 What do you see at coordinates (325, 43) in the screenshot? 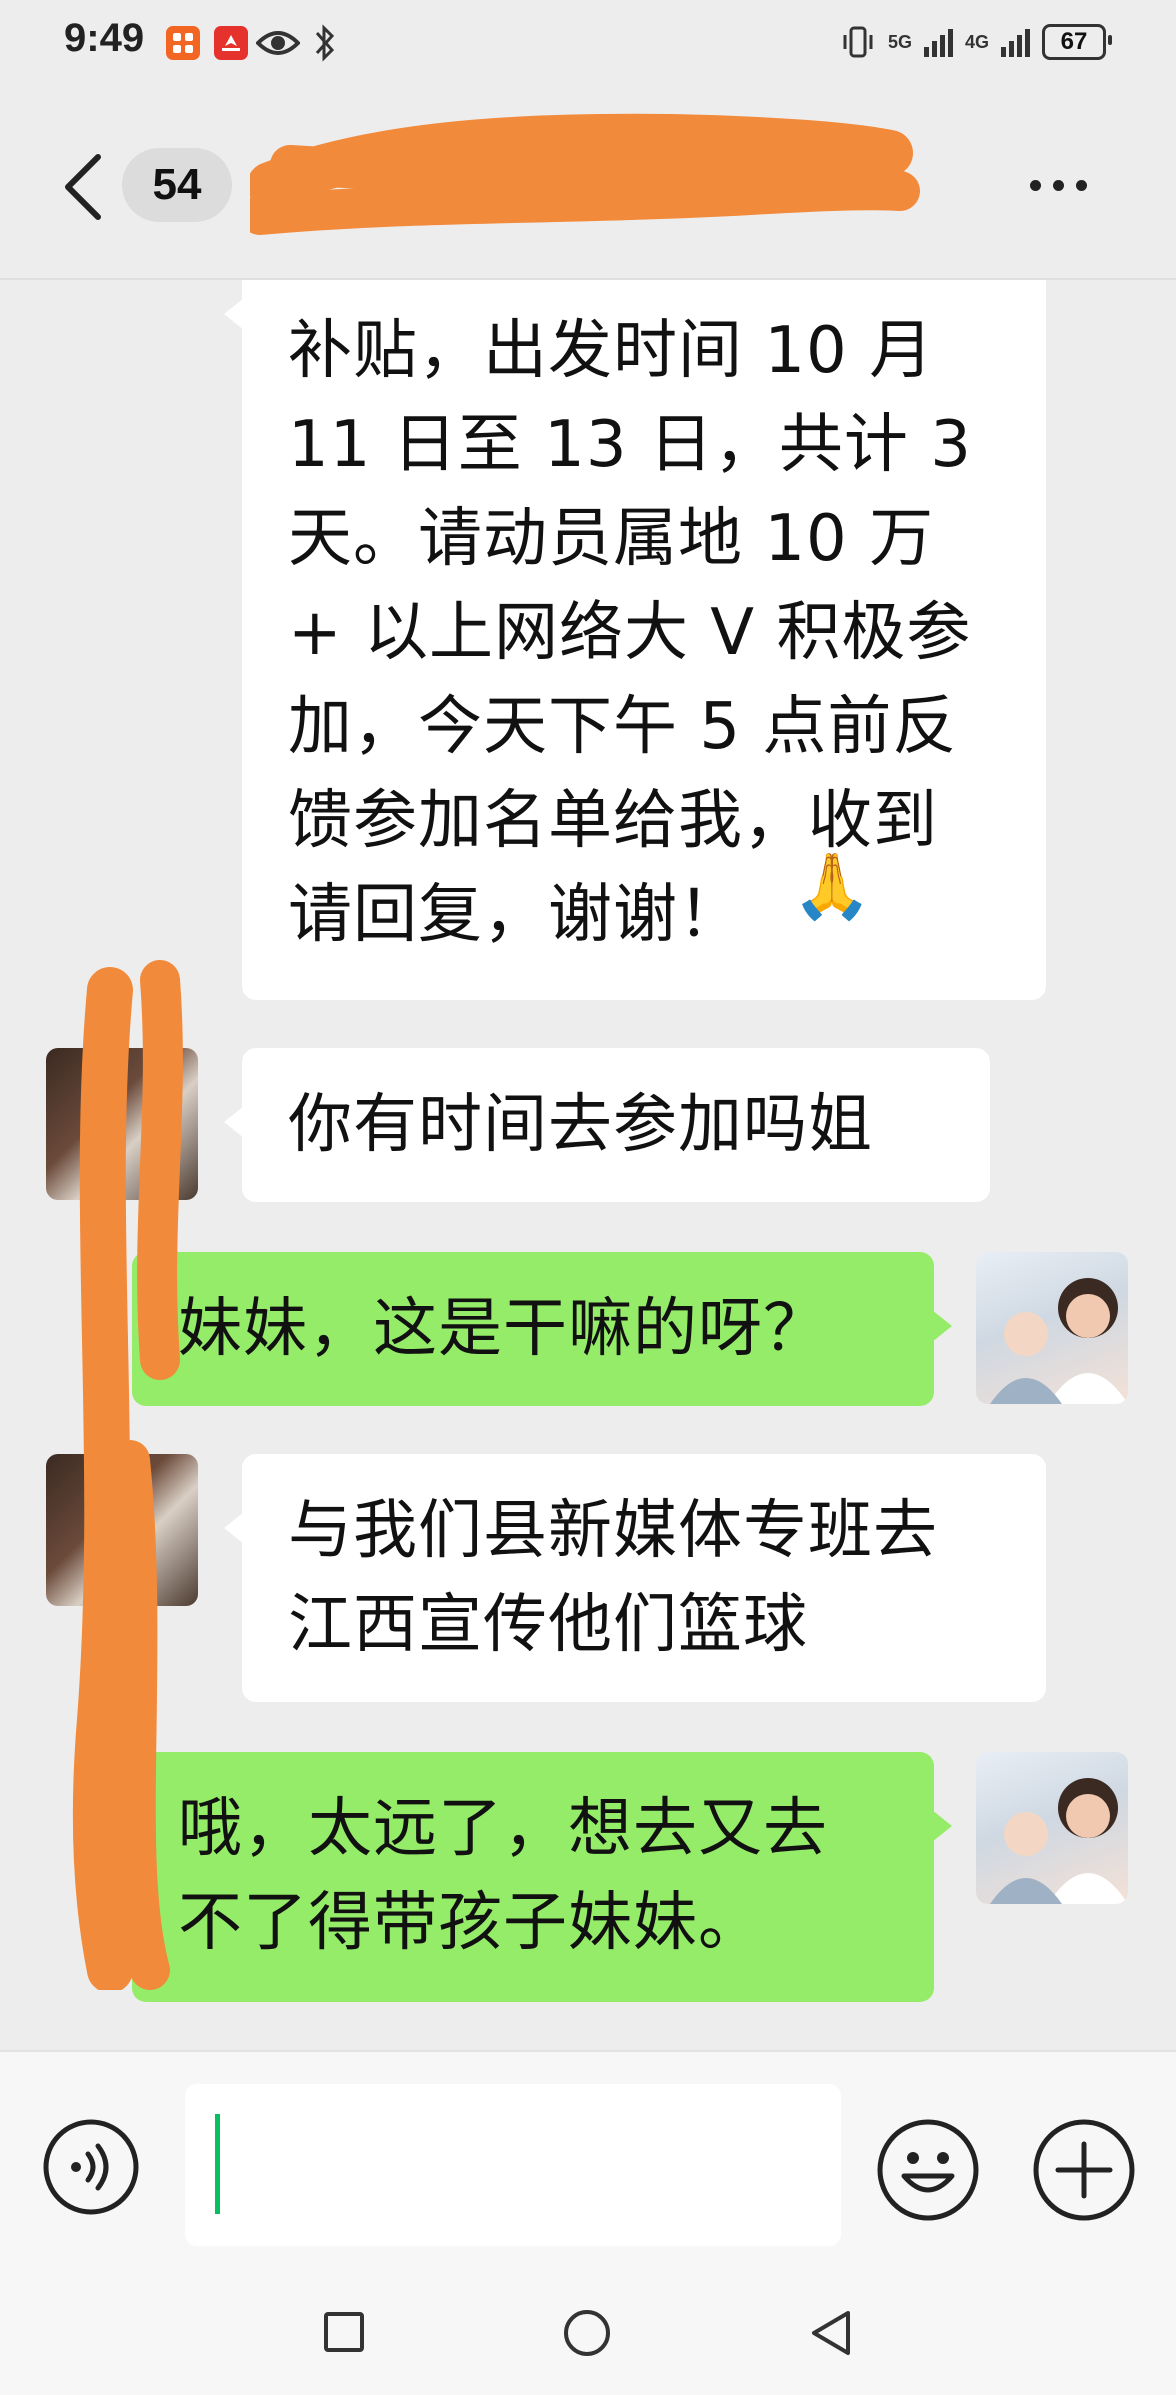
I see `bluetooth-icon` at bounding box center [325, 43].